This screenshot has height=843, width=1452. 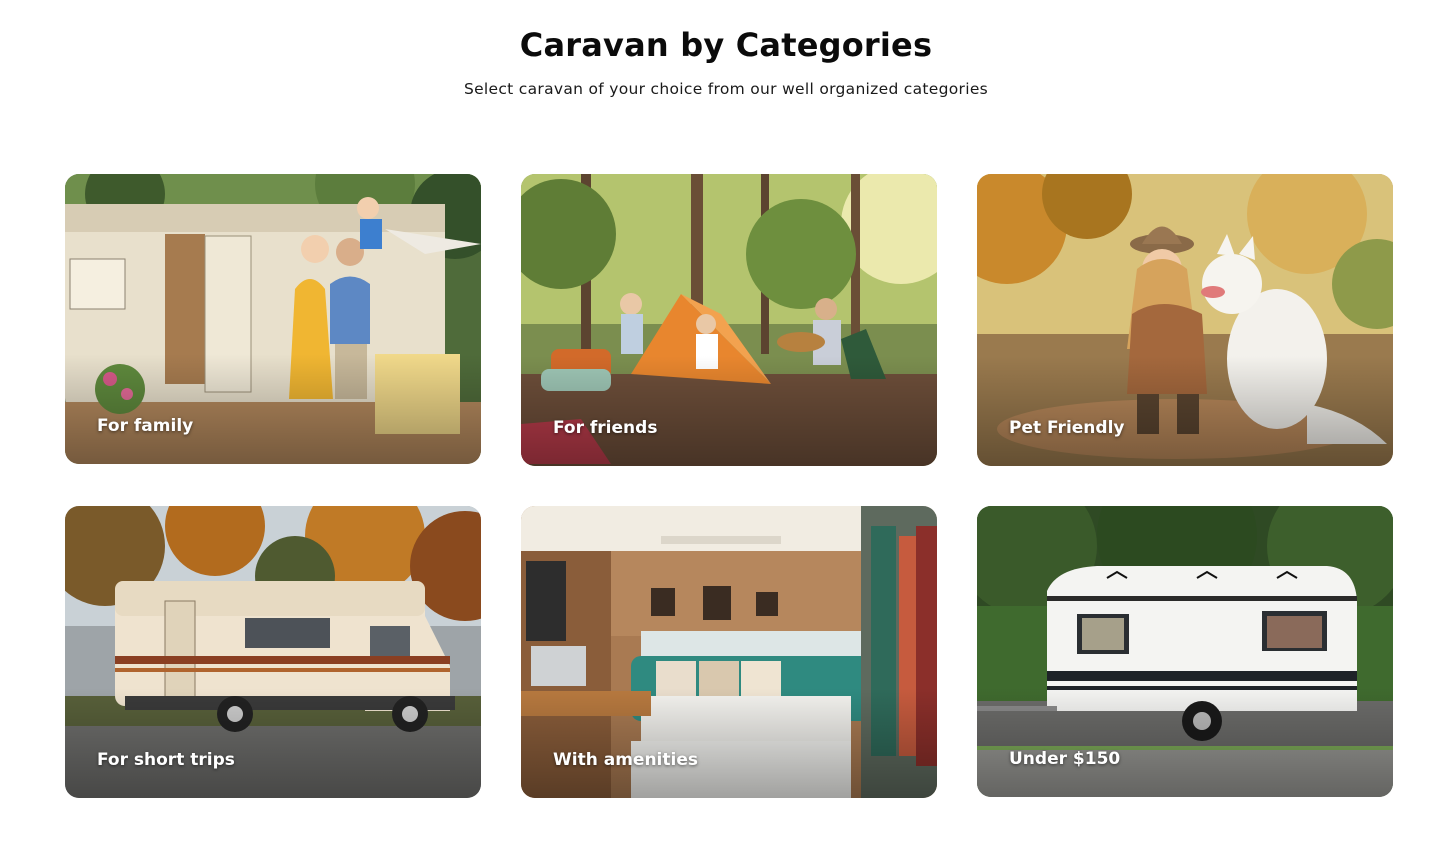 I want to click on category-label: Pet Friendly, so click(x=1067, y=428).